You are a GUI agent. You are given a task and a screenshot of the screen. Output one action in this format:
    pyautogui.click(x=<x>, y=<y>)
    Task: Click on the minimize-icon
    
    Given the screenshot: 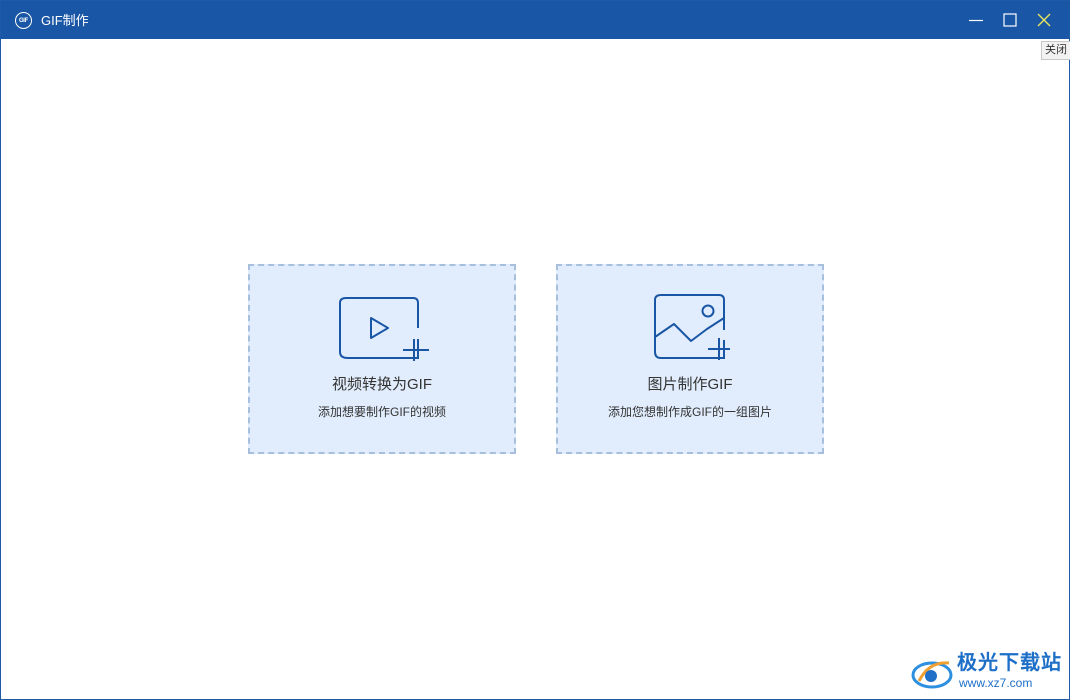 What is the action you would take?
    pyautogui.click(x=976, y=20)
    